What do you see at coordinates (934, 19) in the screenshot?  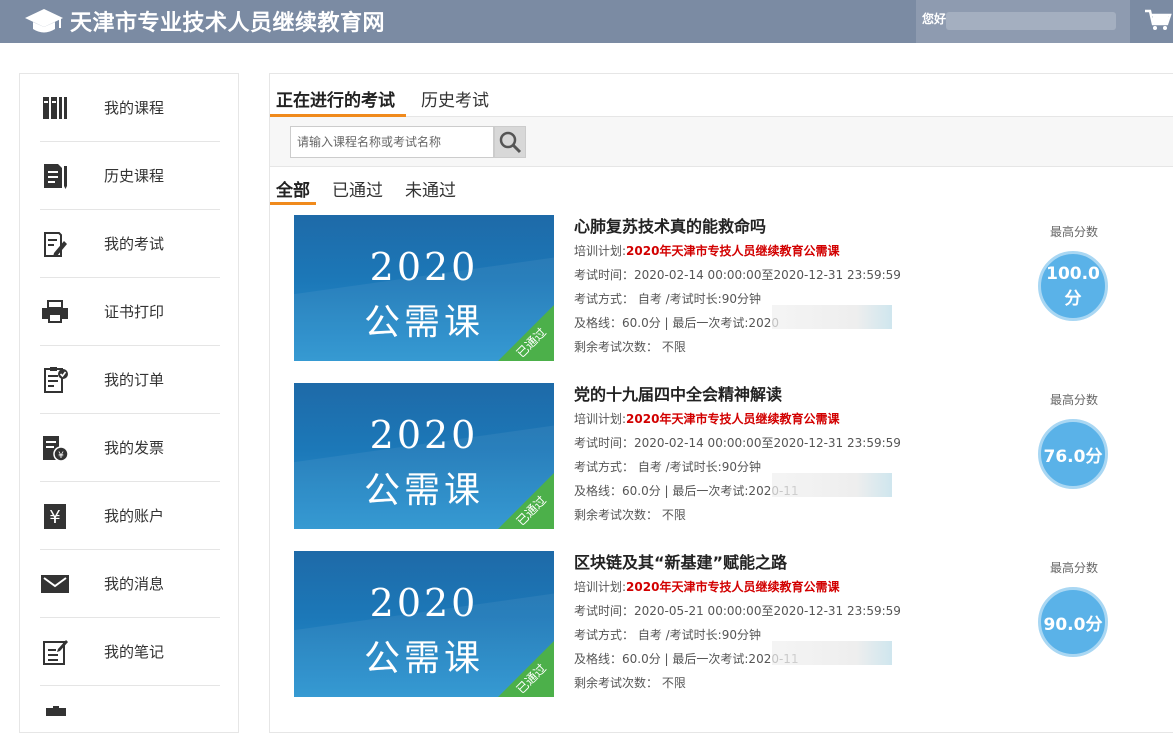 I see `user-greeting: 您好` at bounding box center [934, 19].